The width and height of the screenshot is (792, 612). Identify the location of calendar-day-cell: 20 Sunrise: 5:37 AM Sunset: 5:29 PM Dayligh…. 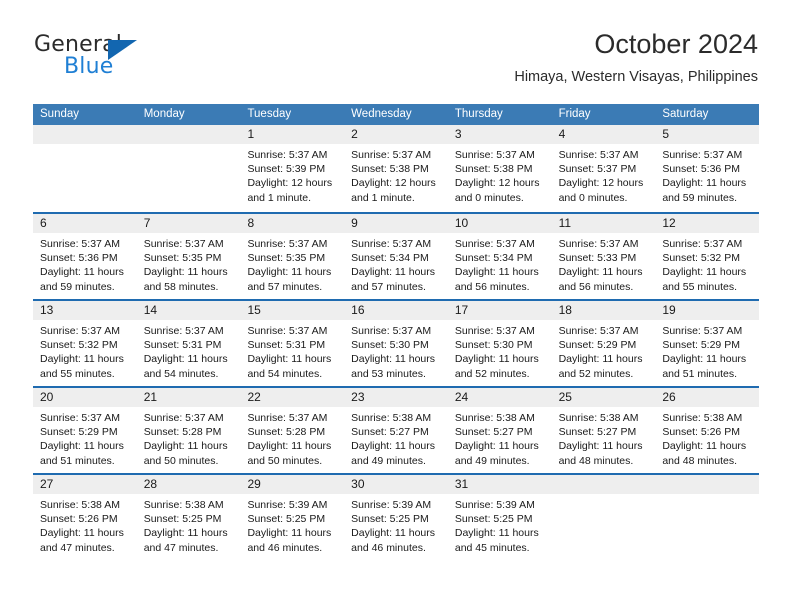
(85, 430).